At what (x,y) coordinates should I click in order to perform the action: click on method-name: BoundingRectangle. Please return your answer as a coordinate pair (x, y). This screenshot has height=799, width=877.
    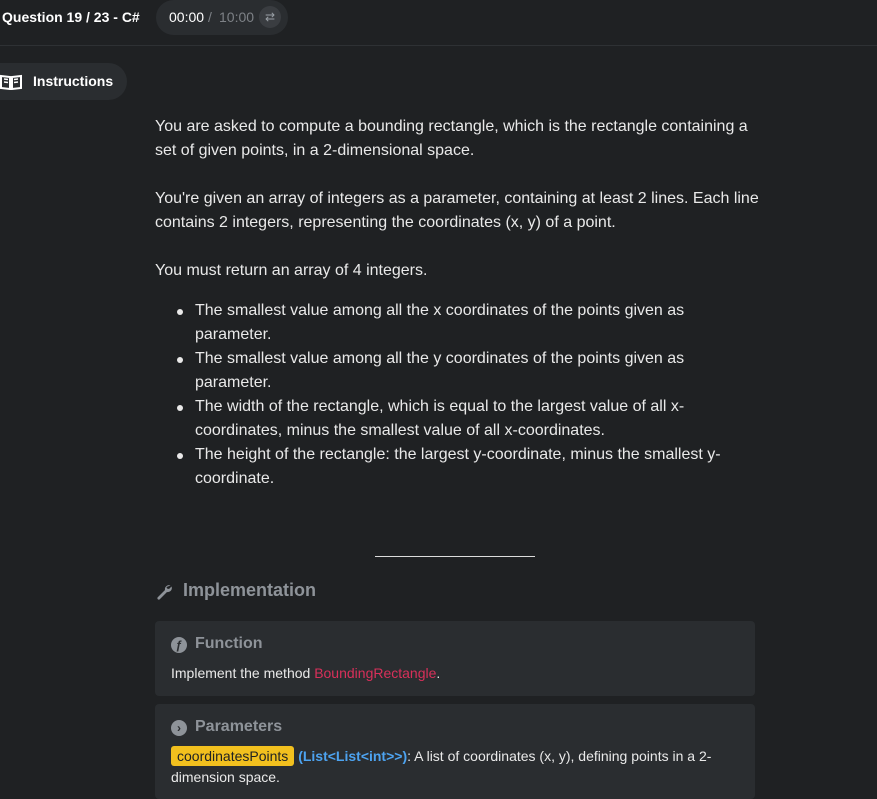
    Looking at the image, I should click on (375, 673).